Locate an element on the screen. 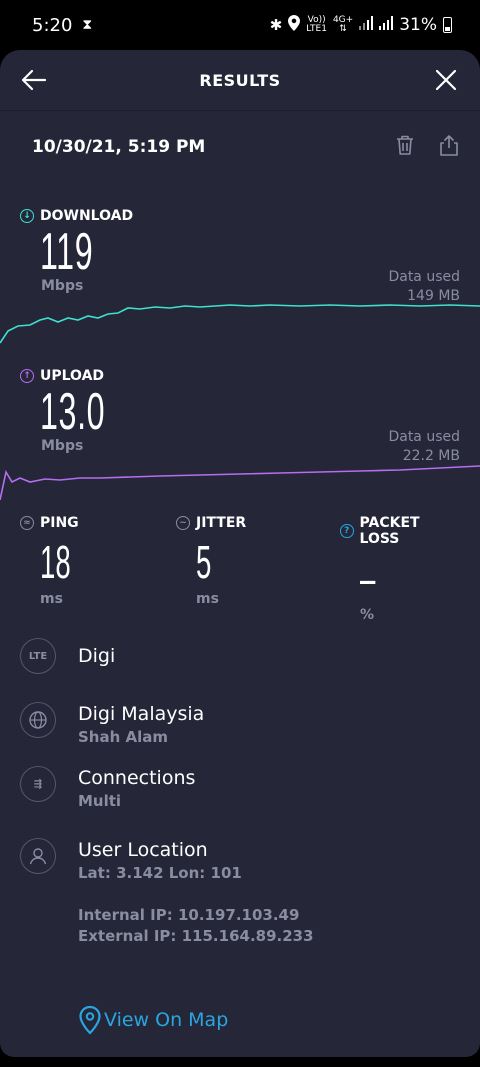 This screenshot has width=480, height=1067. upload-section: ↑ UPLOAD 13.0 Mbps Data used 22.2 MB is located at coordinates (240, 416).